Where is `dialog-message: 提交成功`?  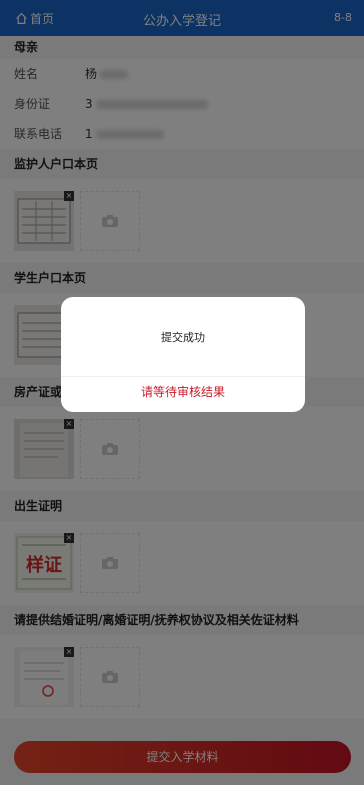 dialog-message: 提交成功 is located at coordinates (183, 337).